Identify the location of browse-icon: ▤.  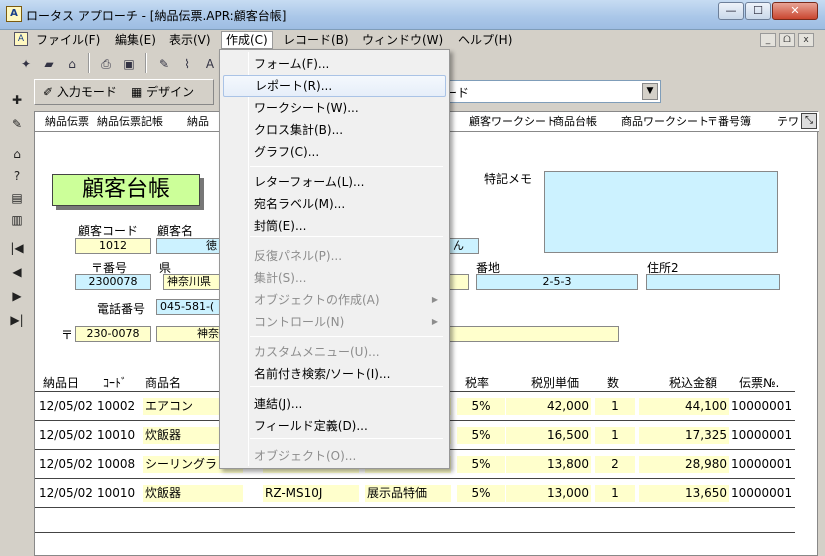
(17, 198).